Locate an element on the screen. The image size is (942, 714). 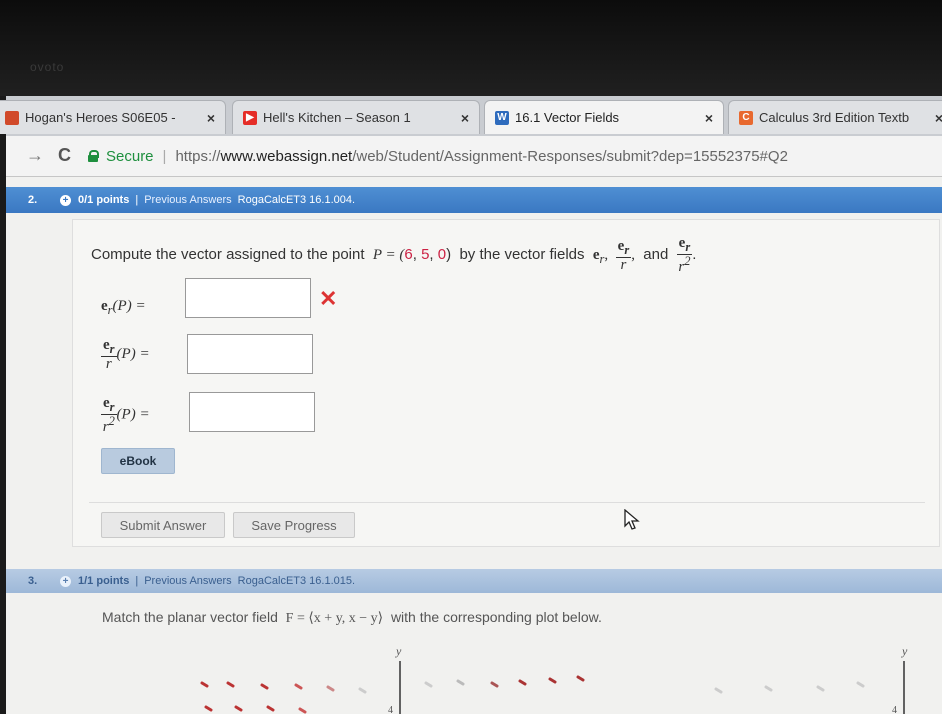
tab-calculus-textbook: C Calculus 3rd Edition Textb × is located at coordinates (835, 117).